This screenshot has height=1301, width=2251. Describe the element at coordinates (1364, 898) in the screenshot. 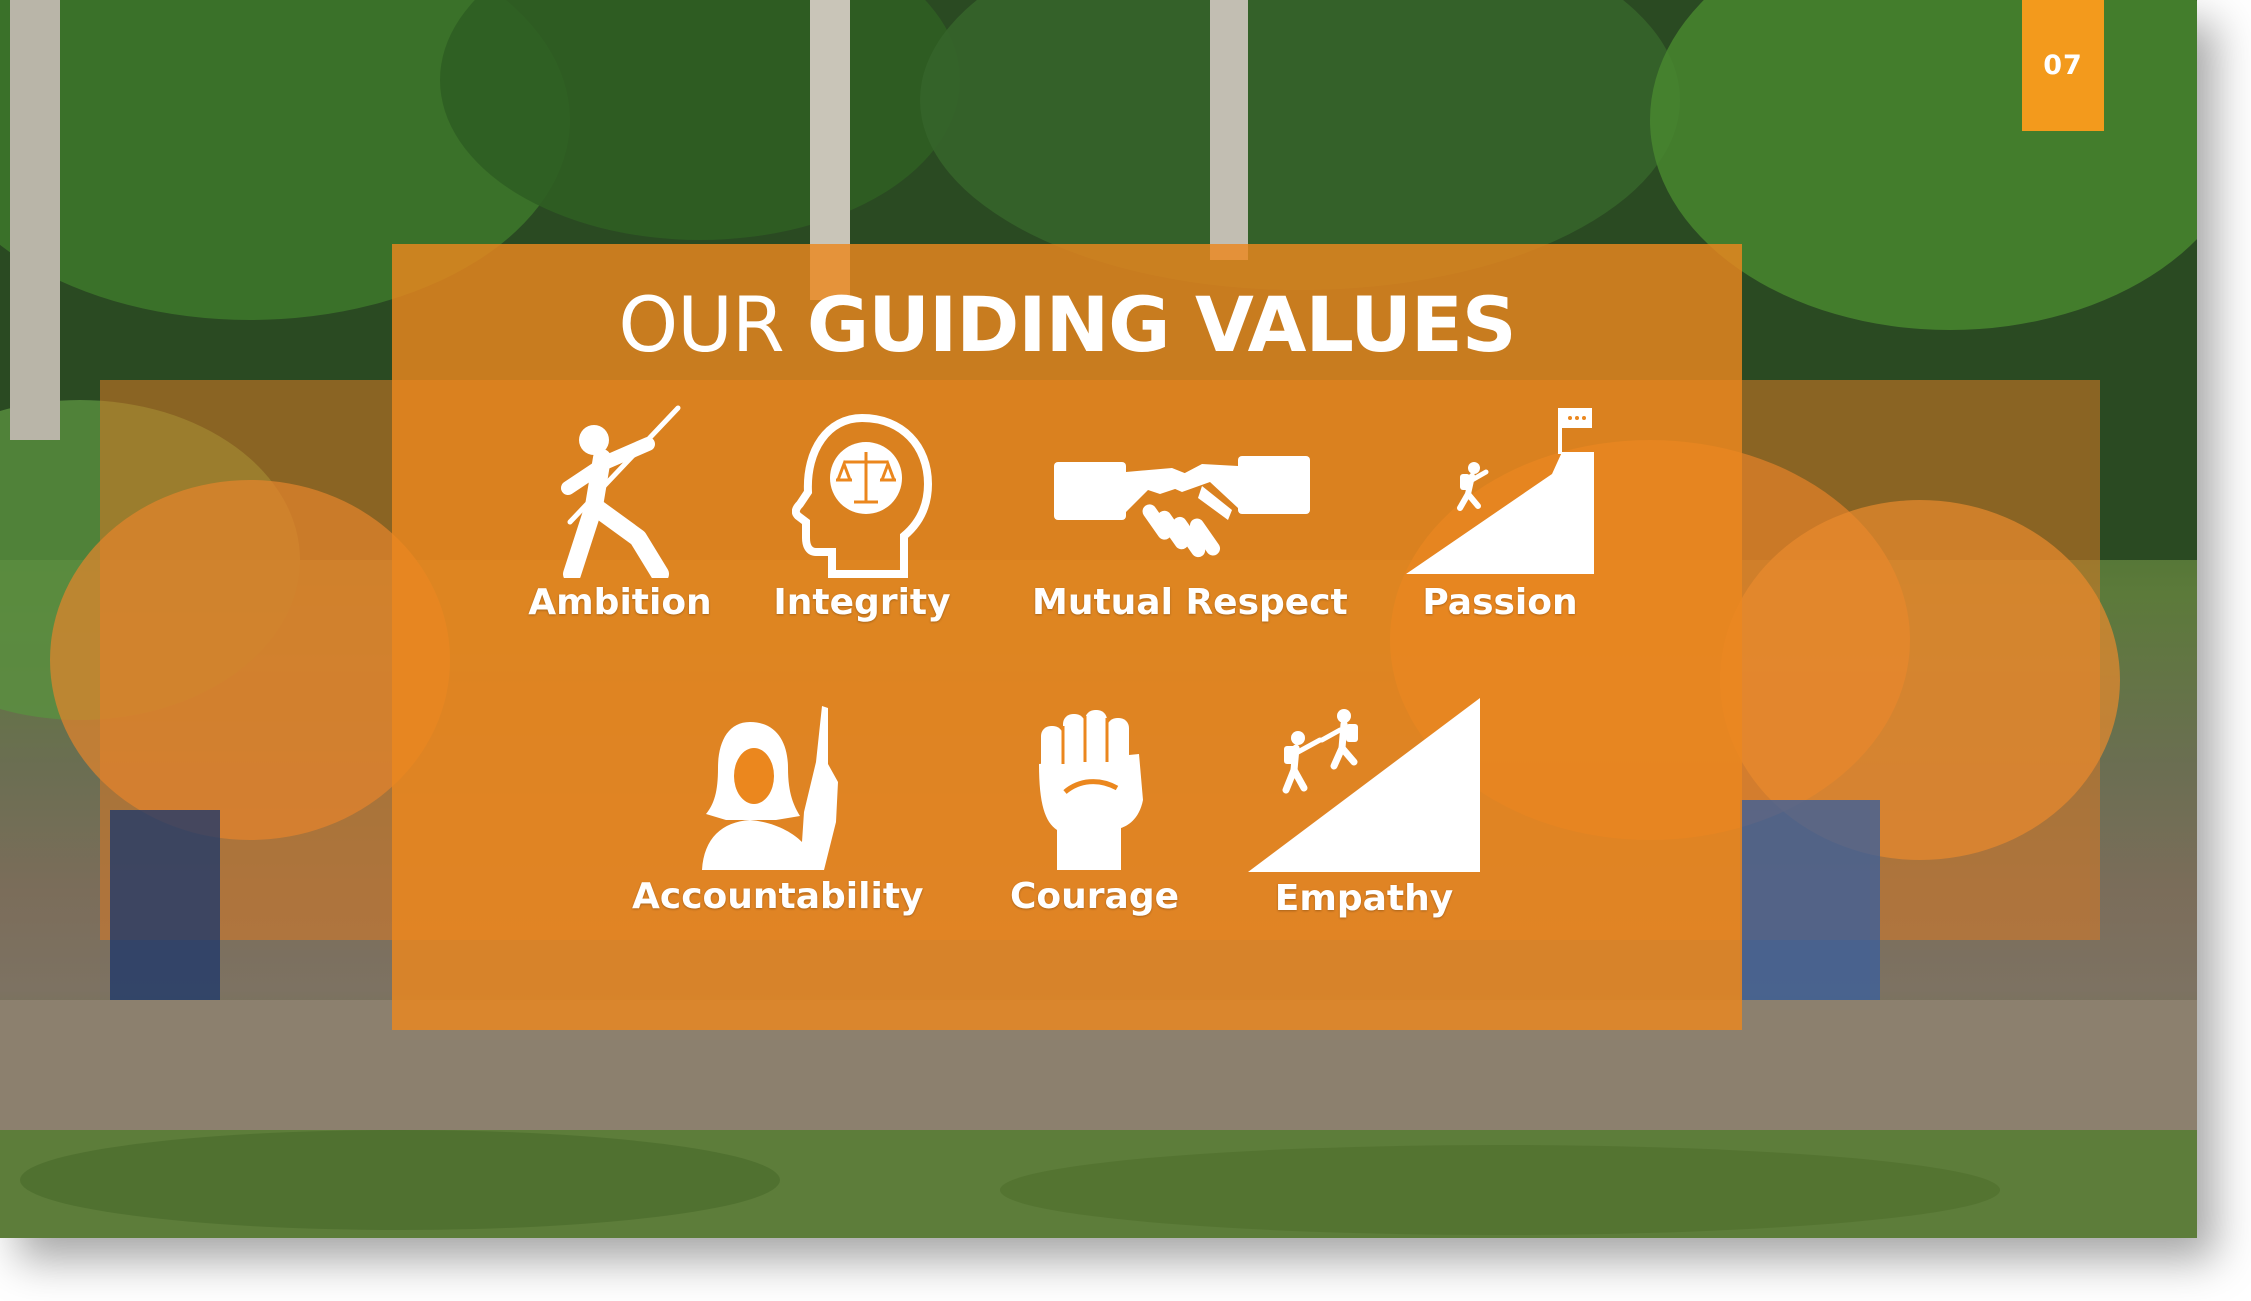

I see `value-label: Empathy` at that location.